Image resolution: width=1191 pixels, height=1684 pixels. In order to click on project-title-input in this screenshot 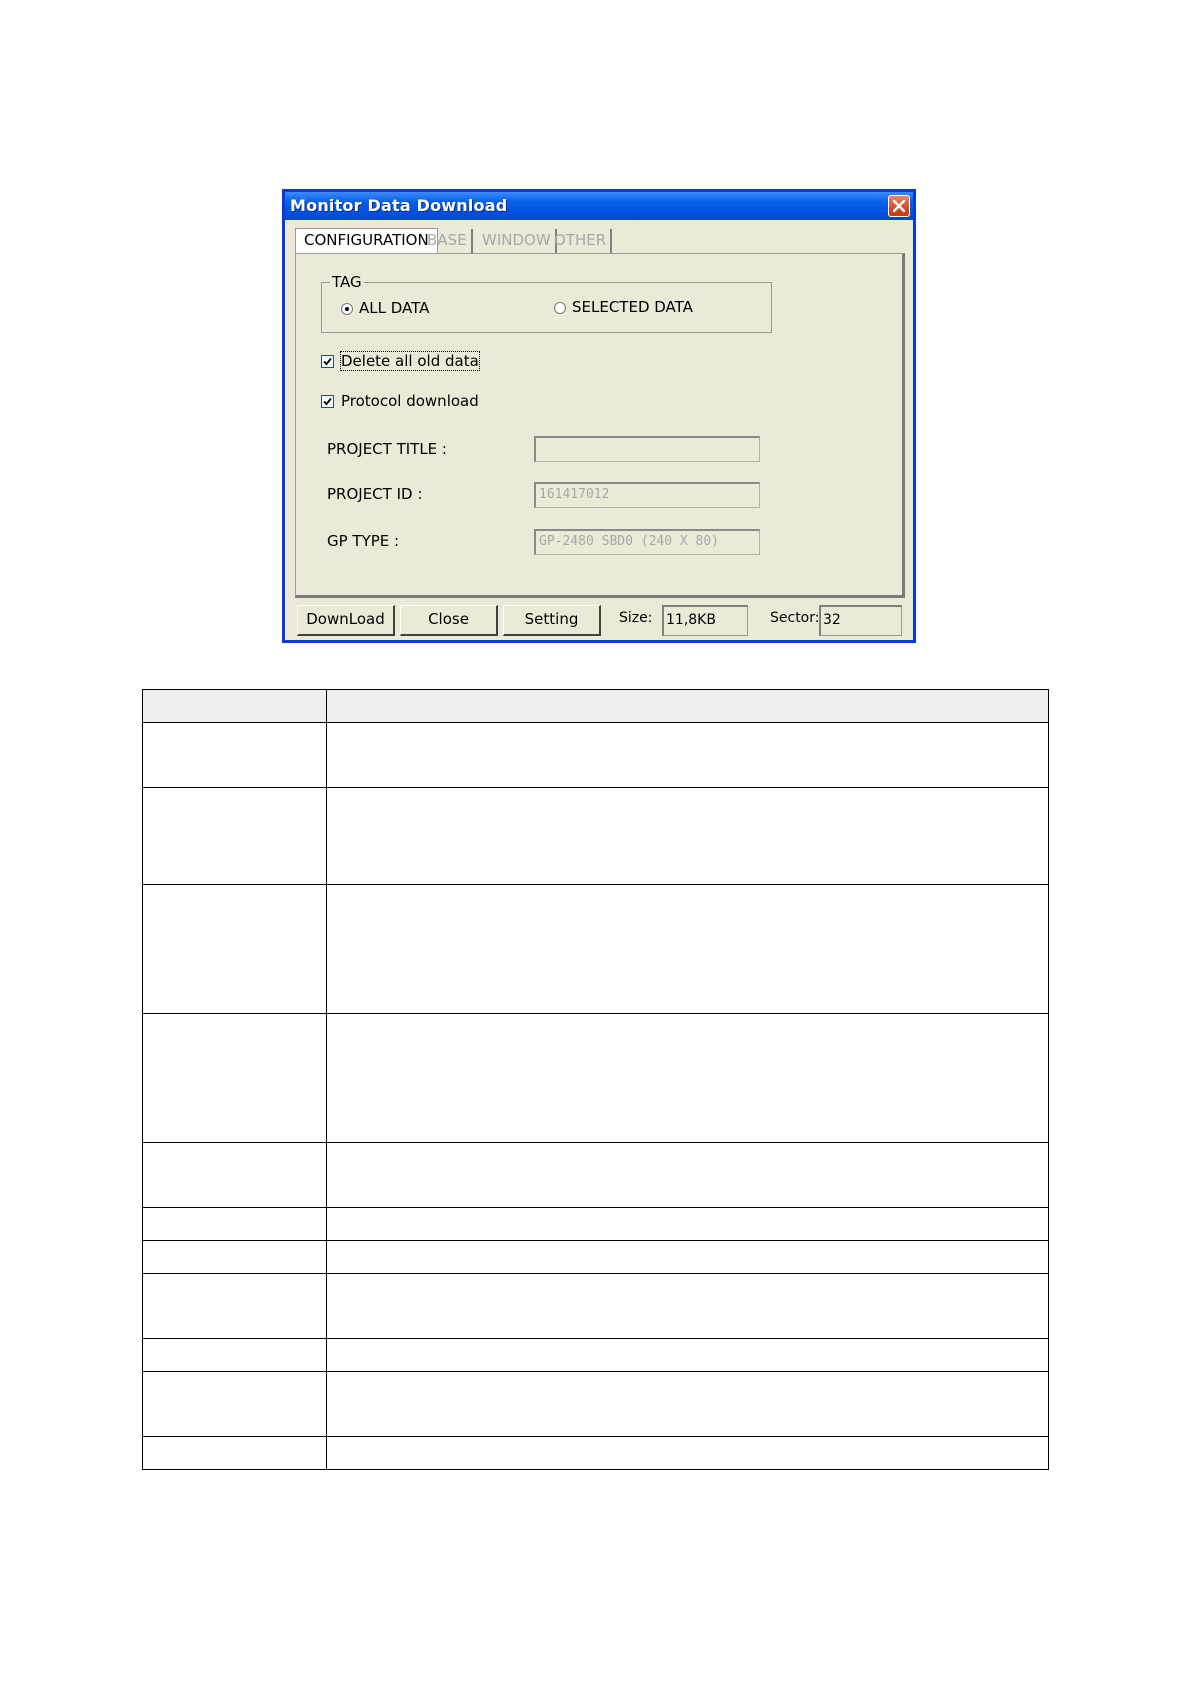, I will do `click(647, 449)`.